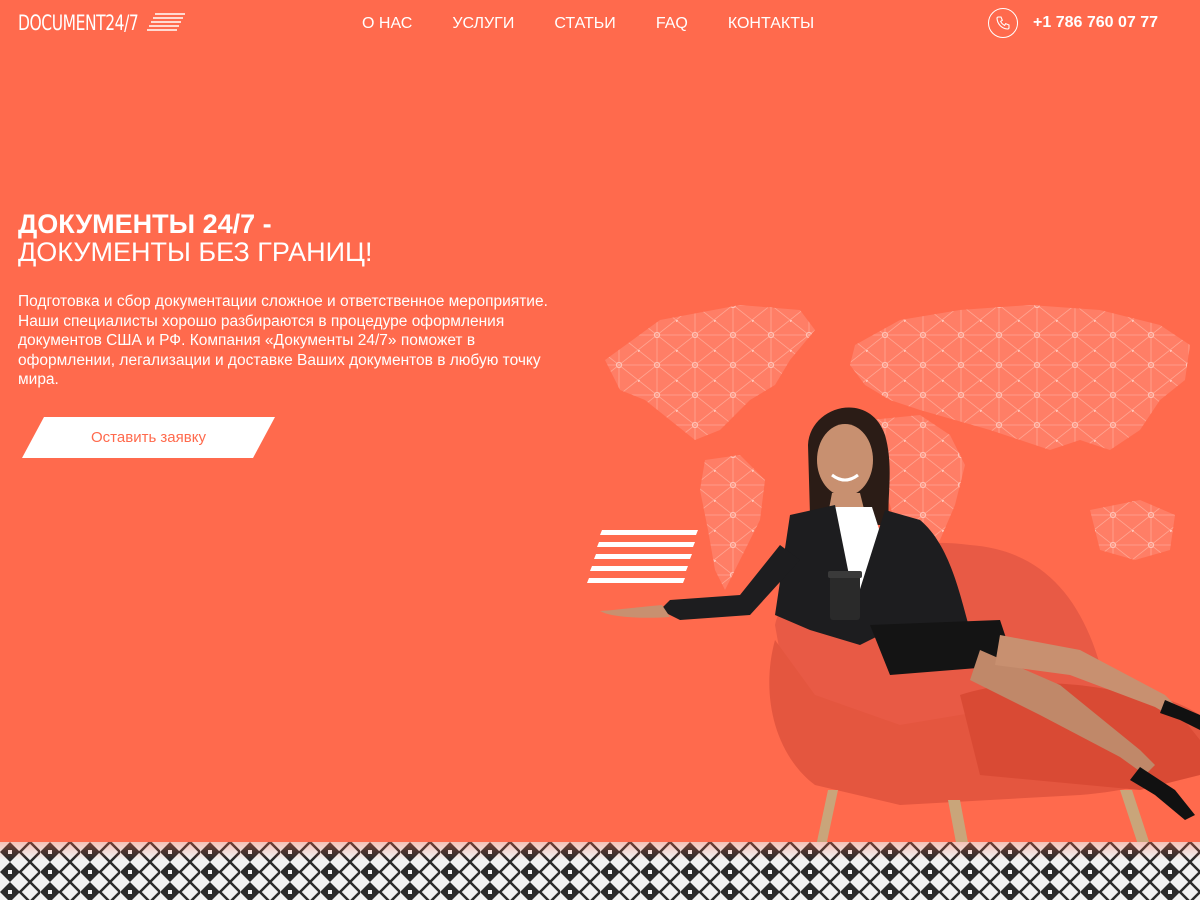 This screenshot has height=900, width=1200. What do you see at coordinates (584, 24) in the screenshot?
I see `nav-item-articles: СТАТЬИ` at bounding box center [584, 24].